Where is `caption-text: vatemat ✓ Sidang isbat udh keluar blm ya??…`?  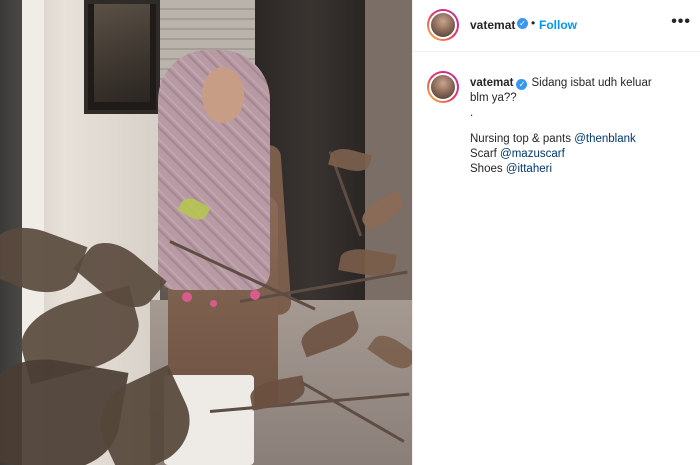 caption-text: vatemat ✓ Sidang isbat udh keluar blm ya??… is located at coordinates (582, 126).